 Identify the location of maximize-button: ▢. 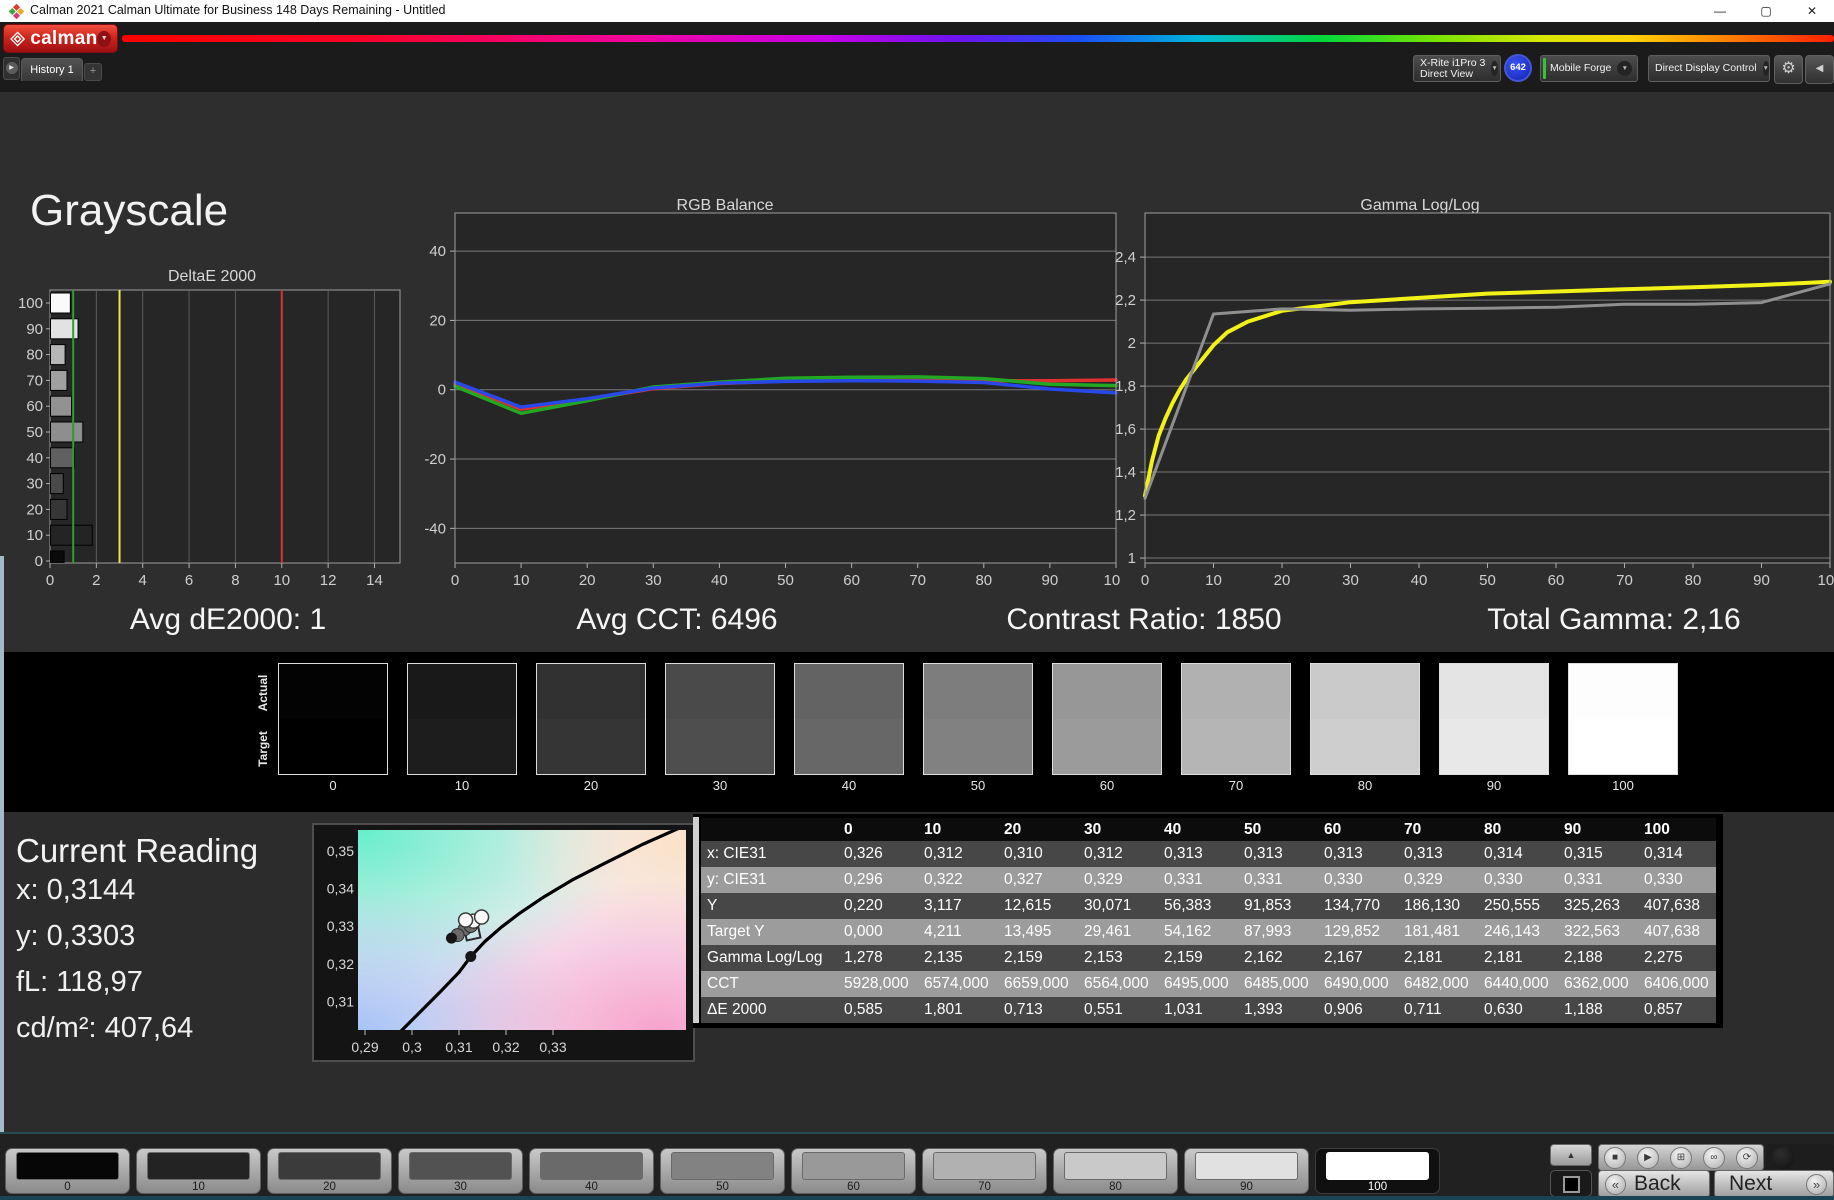
(1766, 11).